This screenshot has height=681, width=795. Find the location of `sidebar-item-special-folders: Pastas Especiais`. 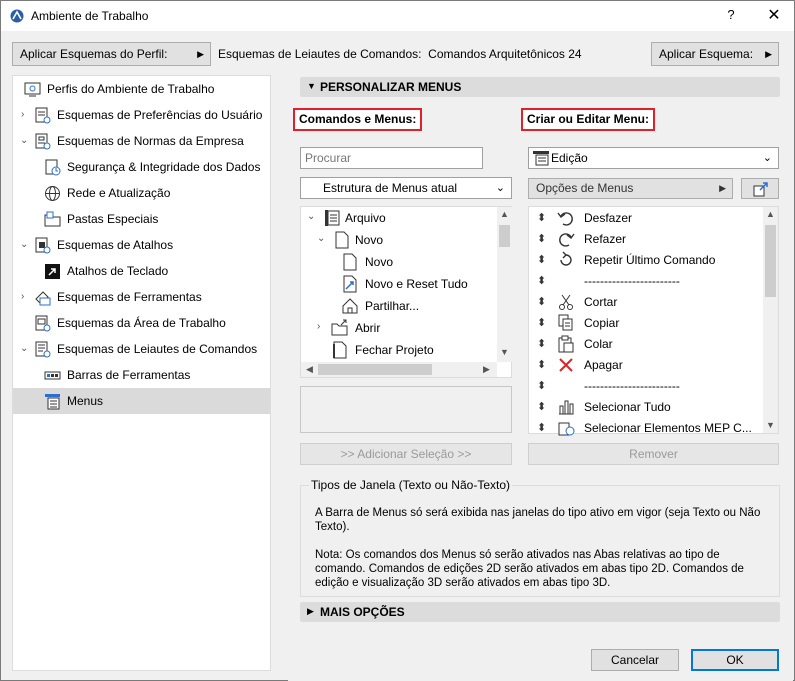

sidebar-item-special-folders: Pastas Especiais is located at coordinates (141, 219).